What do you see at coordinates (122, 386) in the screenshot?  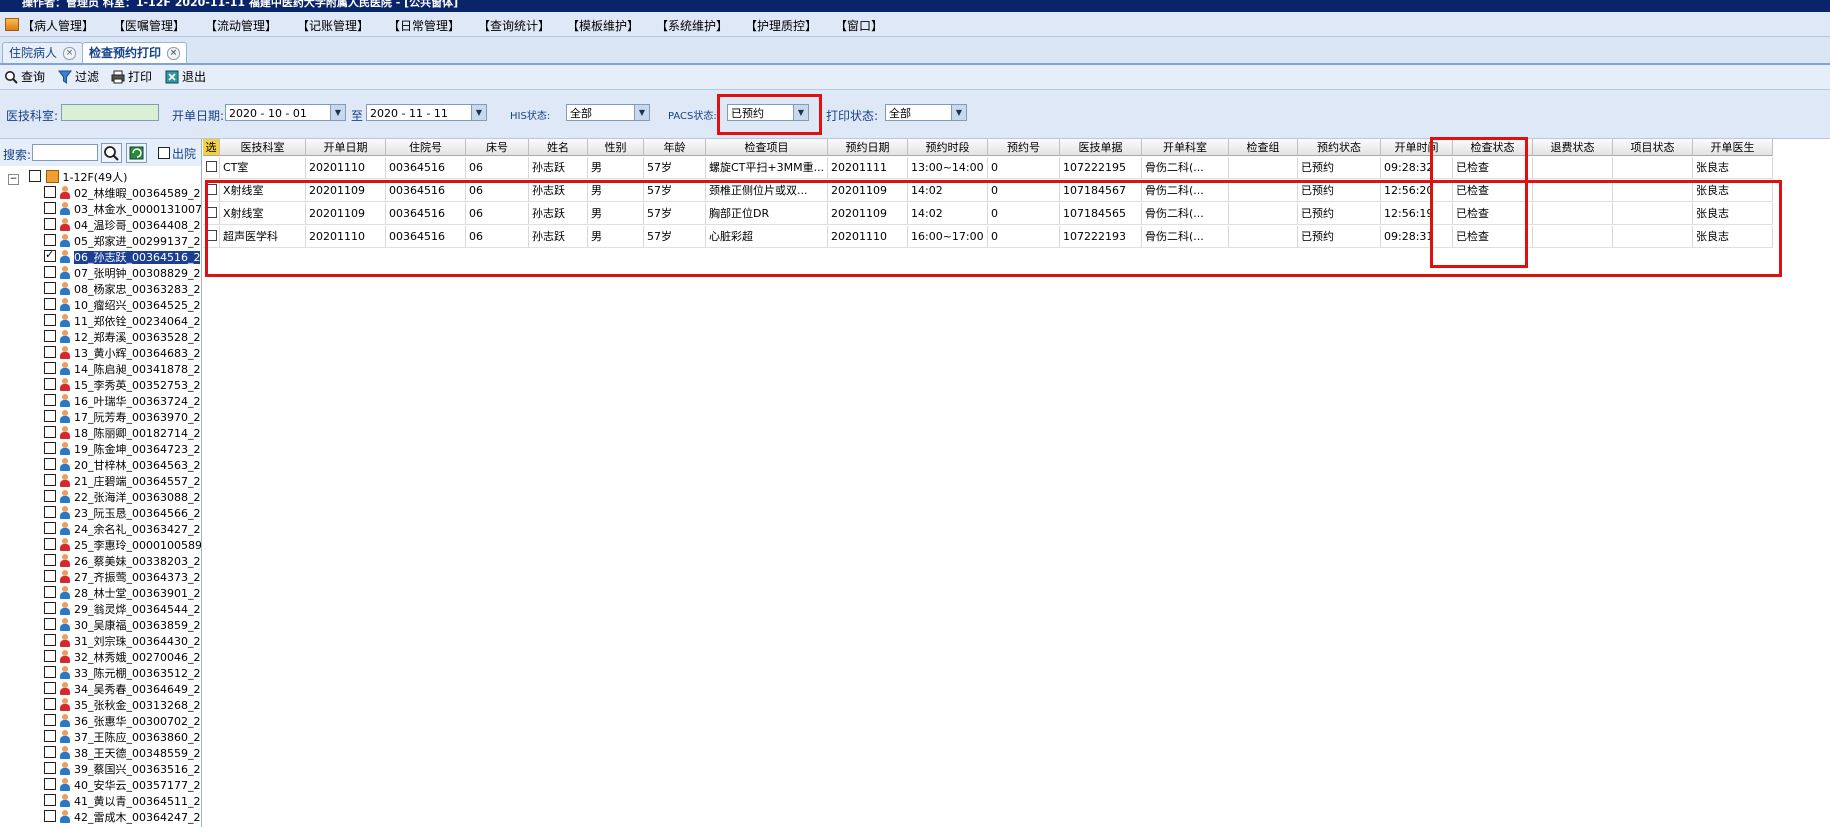 I see `patient-item: 15_李秀英_00352753_2` at bounding box center [122, 386].